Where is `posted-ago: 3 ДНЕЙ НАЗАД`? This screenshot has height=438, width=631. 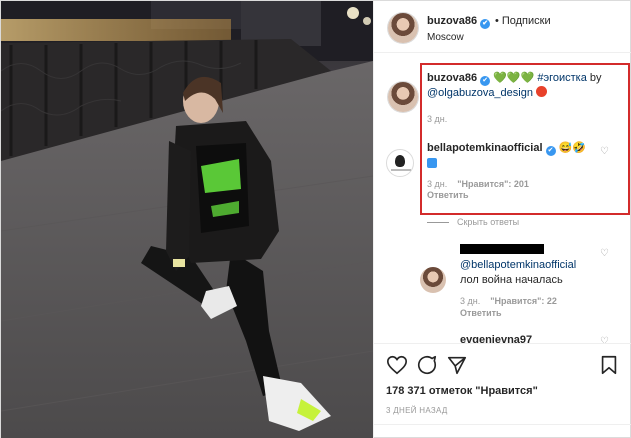 posted-ago: 3 ДНЕЙ НАЗАД is located at coordinates (417, 410).